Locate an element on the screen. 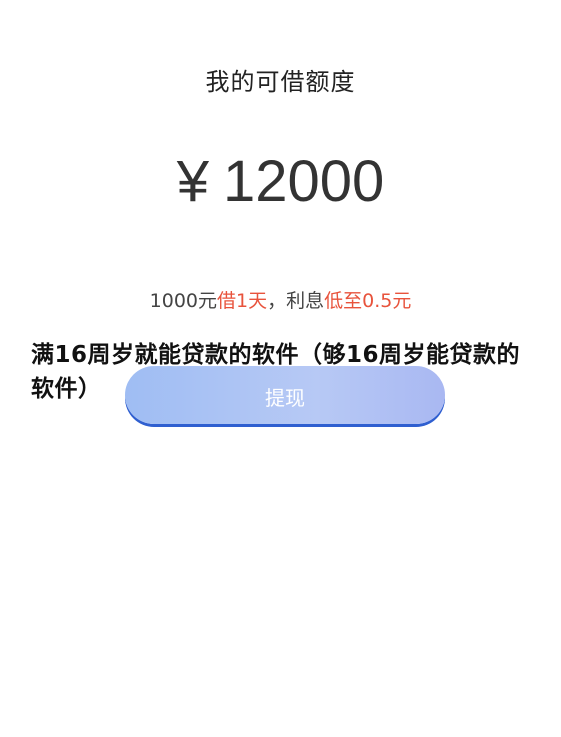 The width and height of the screenshot is (561, 737). credit-amount: ¥12000 is located at coordinates (280, 181).